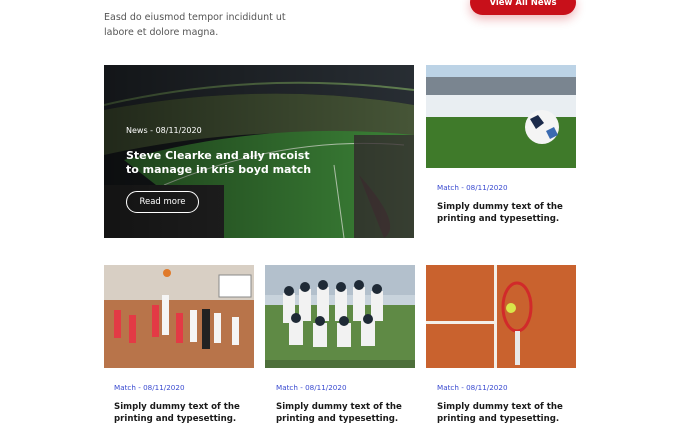 The height and width of the screenshot is (425, 680). I want to click on tennis-racket-image, so click(501, 316).